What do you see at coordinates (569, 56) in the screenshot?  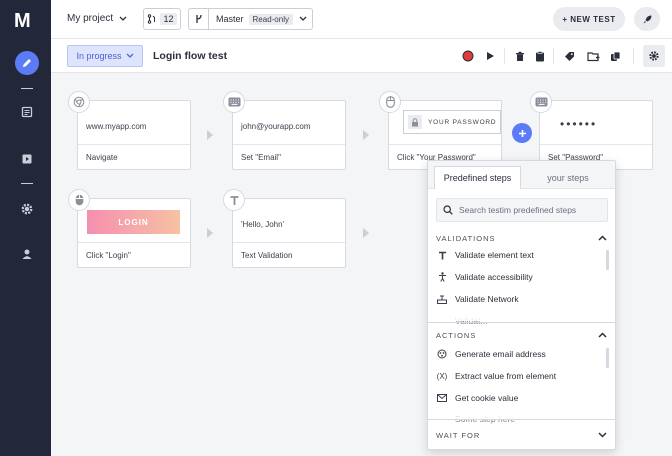 I see `tag-button` at bounding box center [569, 56].